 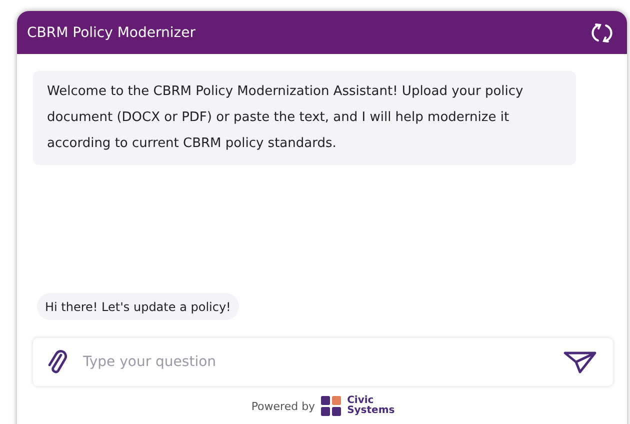 I want to click on logo-text: Civic, so click(x=360, y=401).